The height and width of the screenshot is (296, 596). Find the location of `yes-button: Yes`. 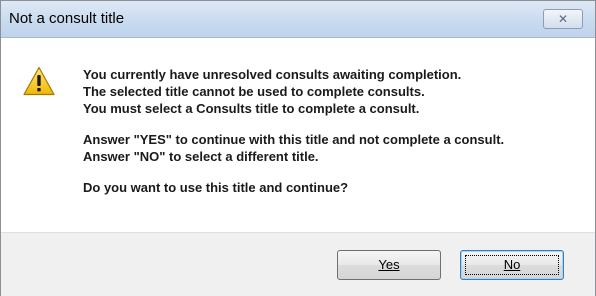

yes-button: Yes is located at coordinates (389, 265).